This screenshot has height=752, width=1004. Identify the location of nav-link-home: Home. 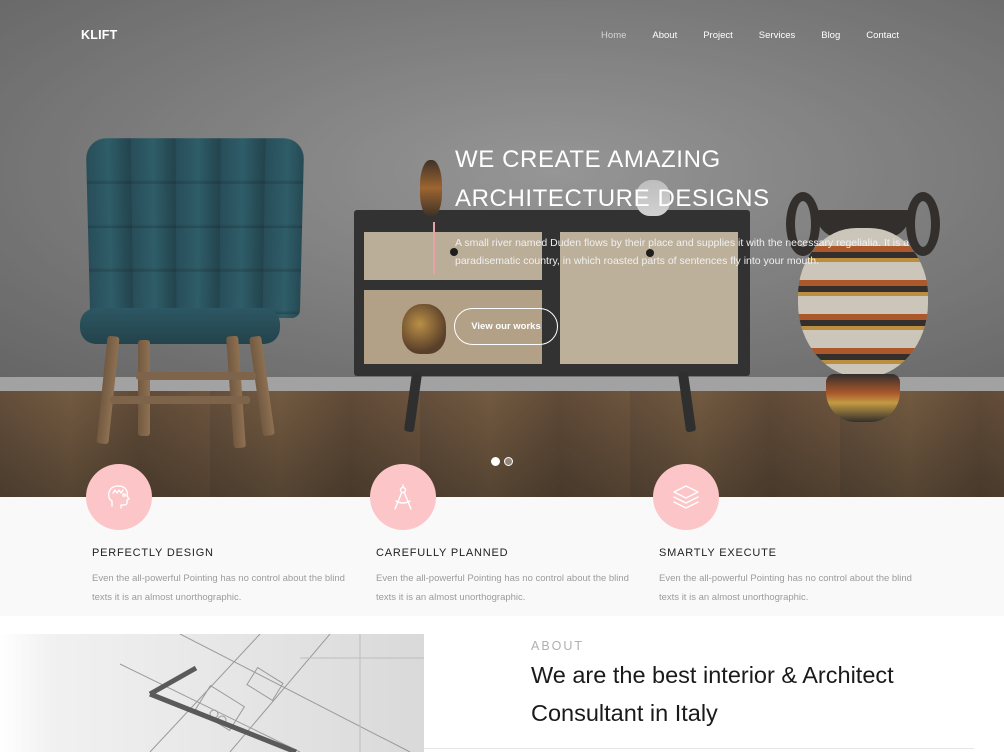
(613, 35).